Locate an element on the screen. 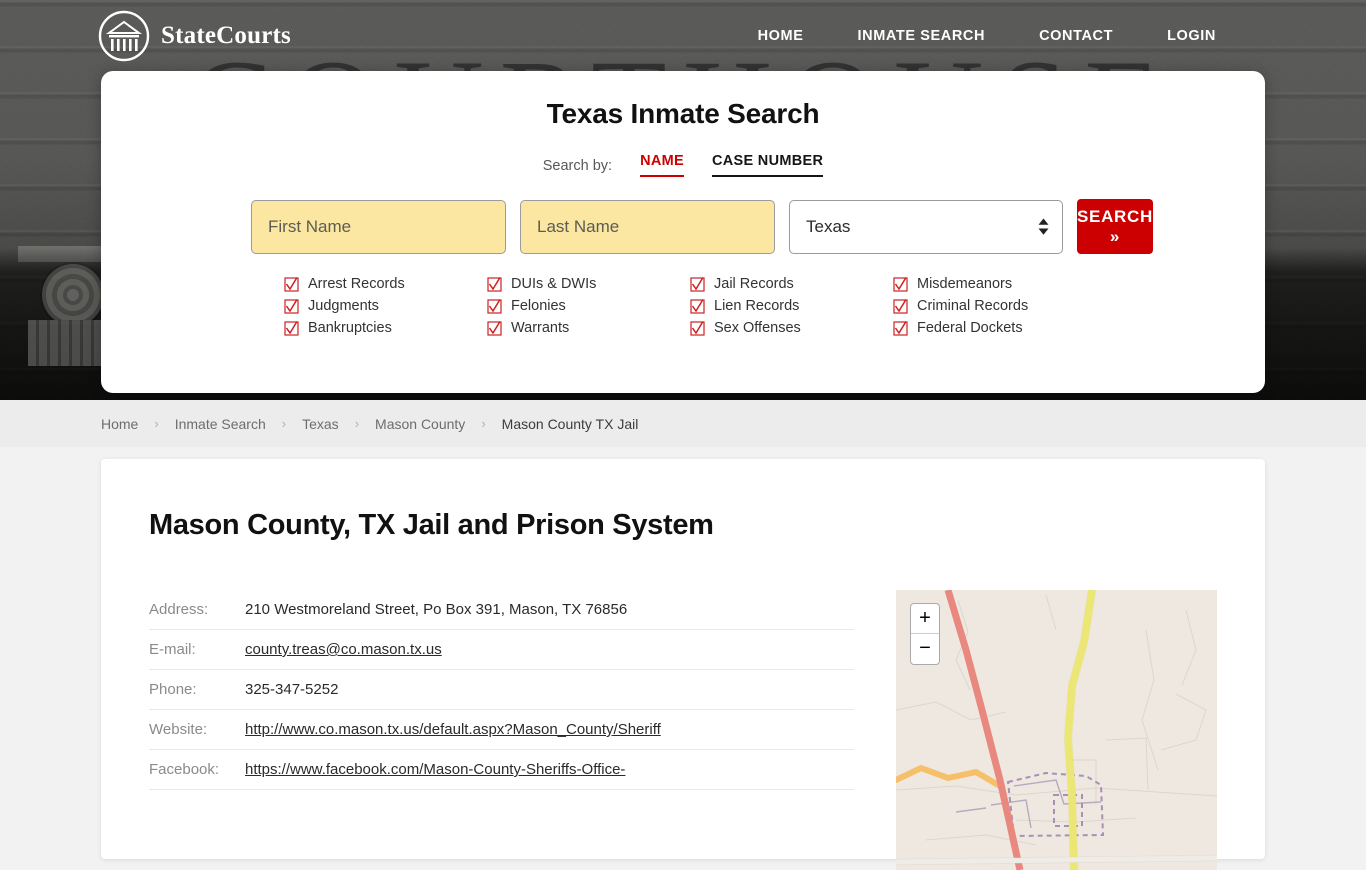  brand-logo: StateCourts is located at coordinates (194, 36).